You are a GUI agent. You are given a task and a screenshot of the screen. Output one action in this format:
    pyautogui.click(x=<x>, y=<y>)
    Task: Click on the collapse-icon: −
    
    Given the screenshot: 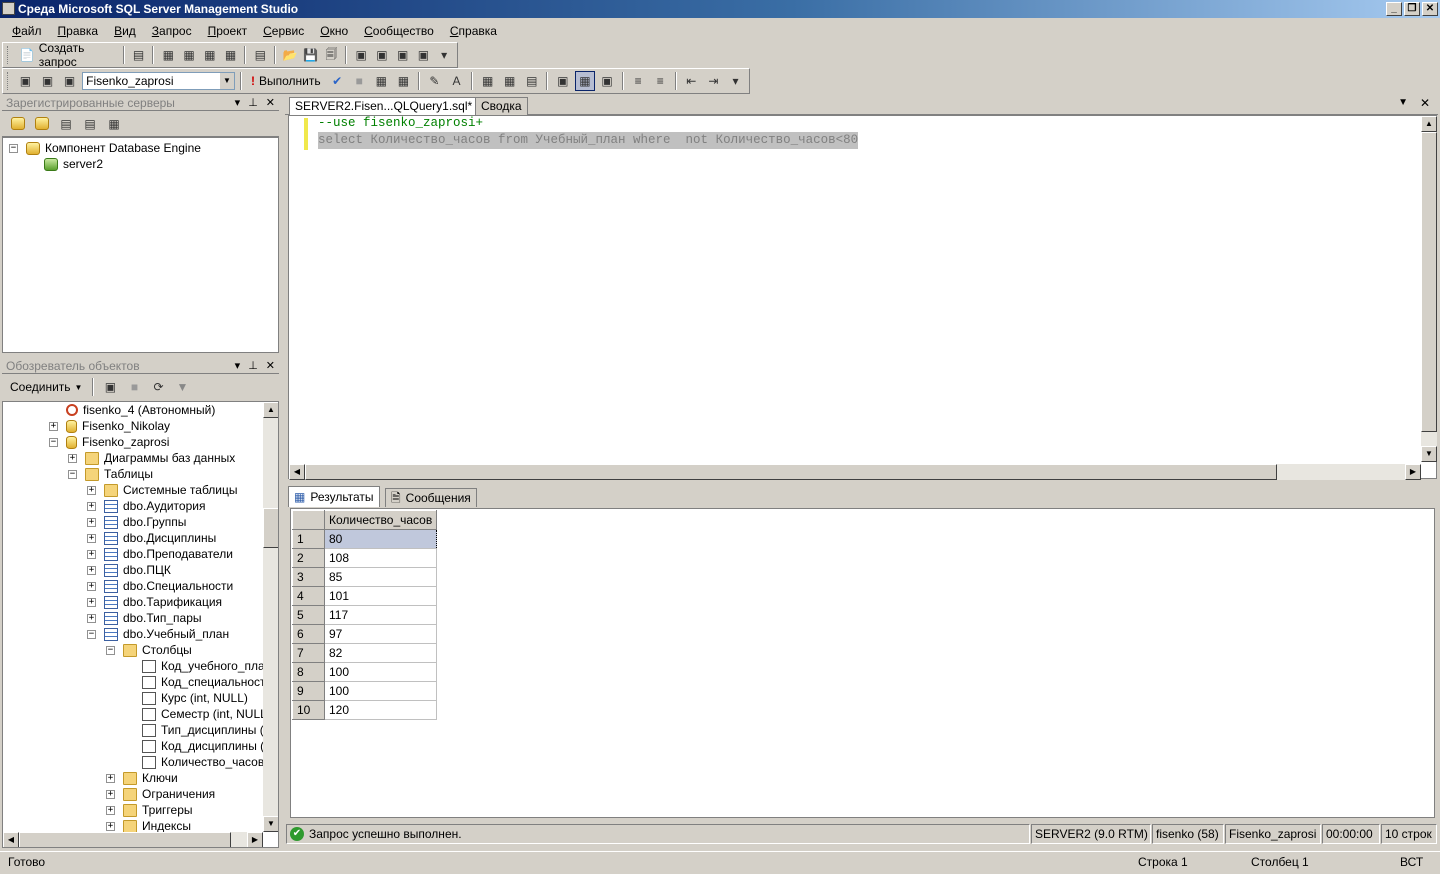 What is the action you would take?
    pyautogui.click(x=53, y=442)
    